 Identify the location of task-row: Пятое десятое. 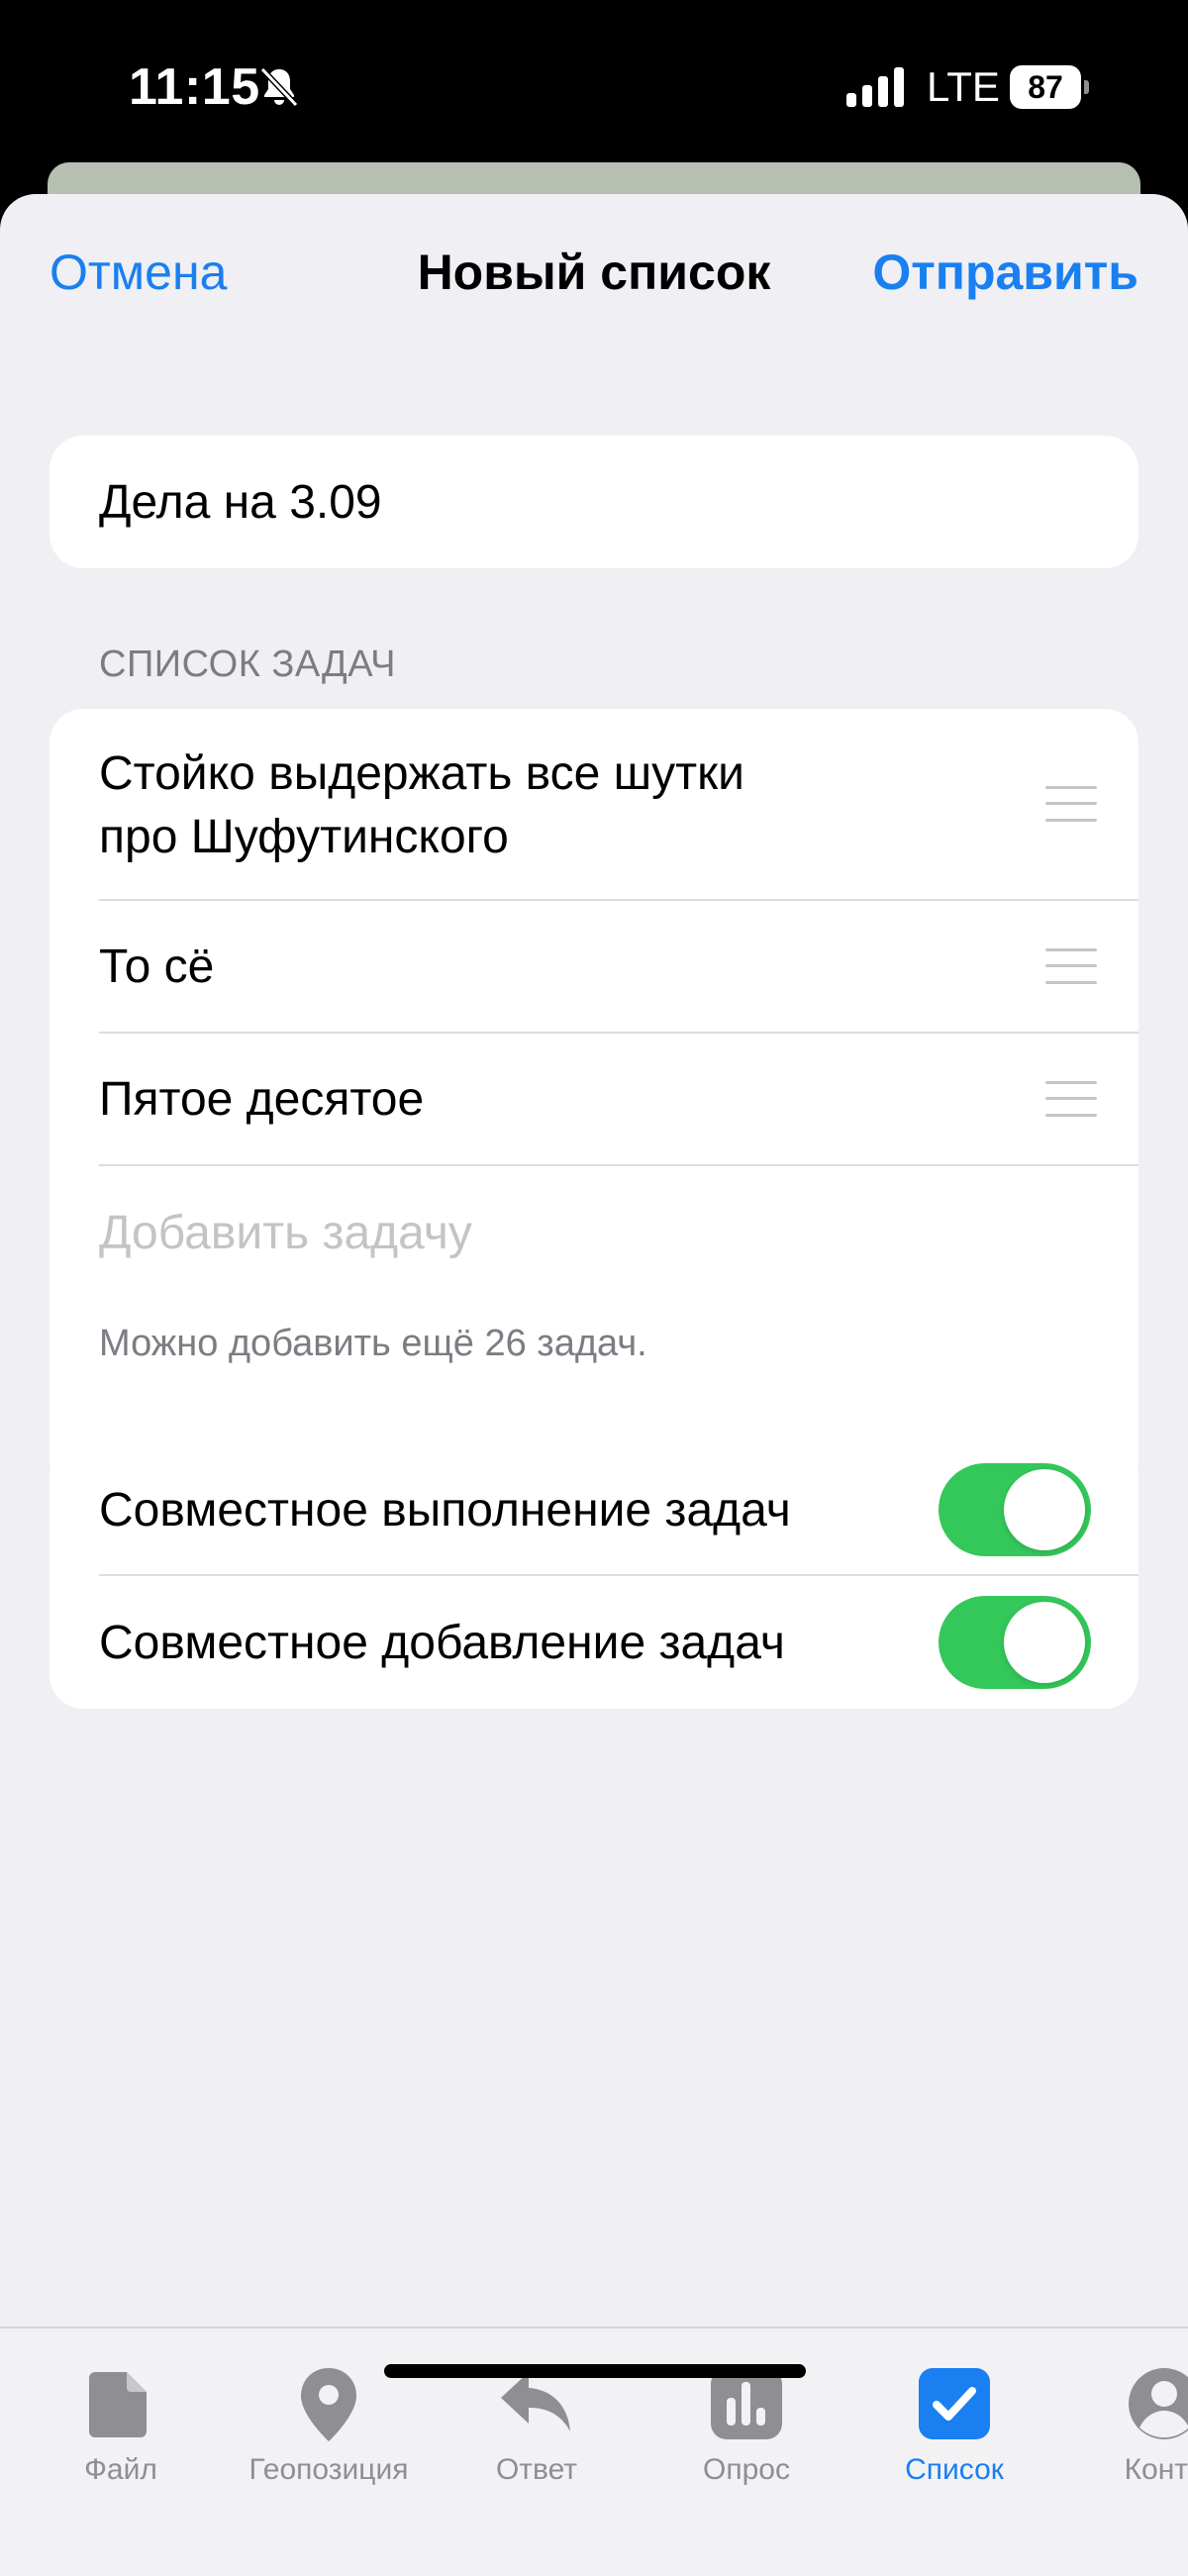
(594, 1100).